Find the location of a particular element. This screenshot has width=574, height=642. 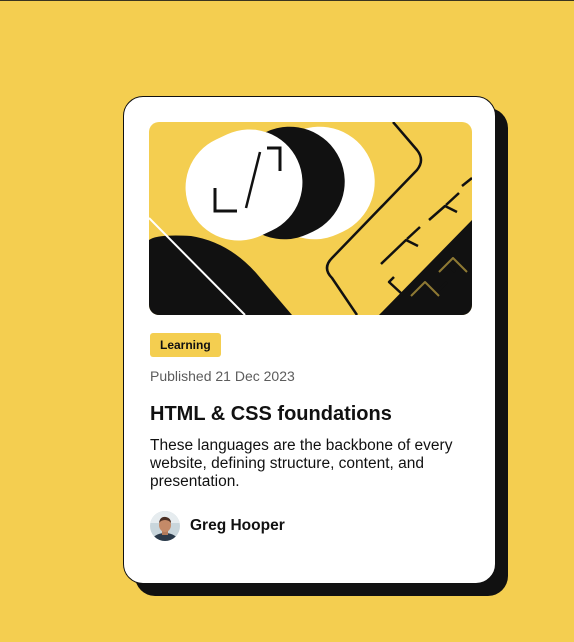

author-info: Greg Hooper is located at coordinates (217, 526).